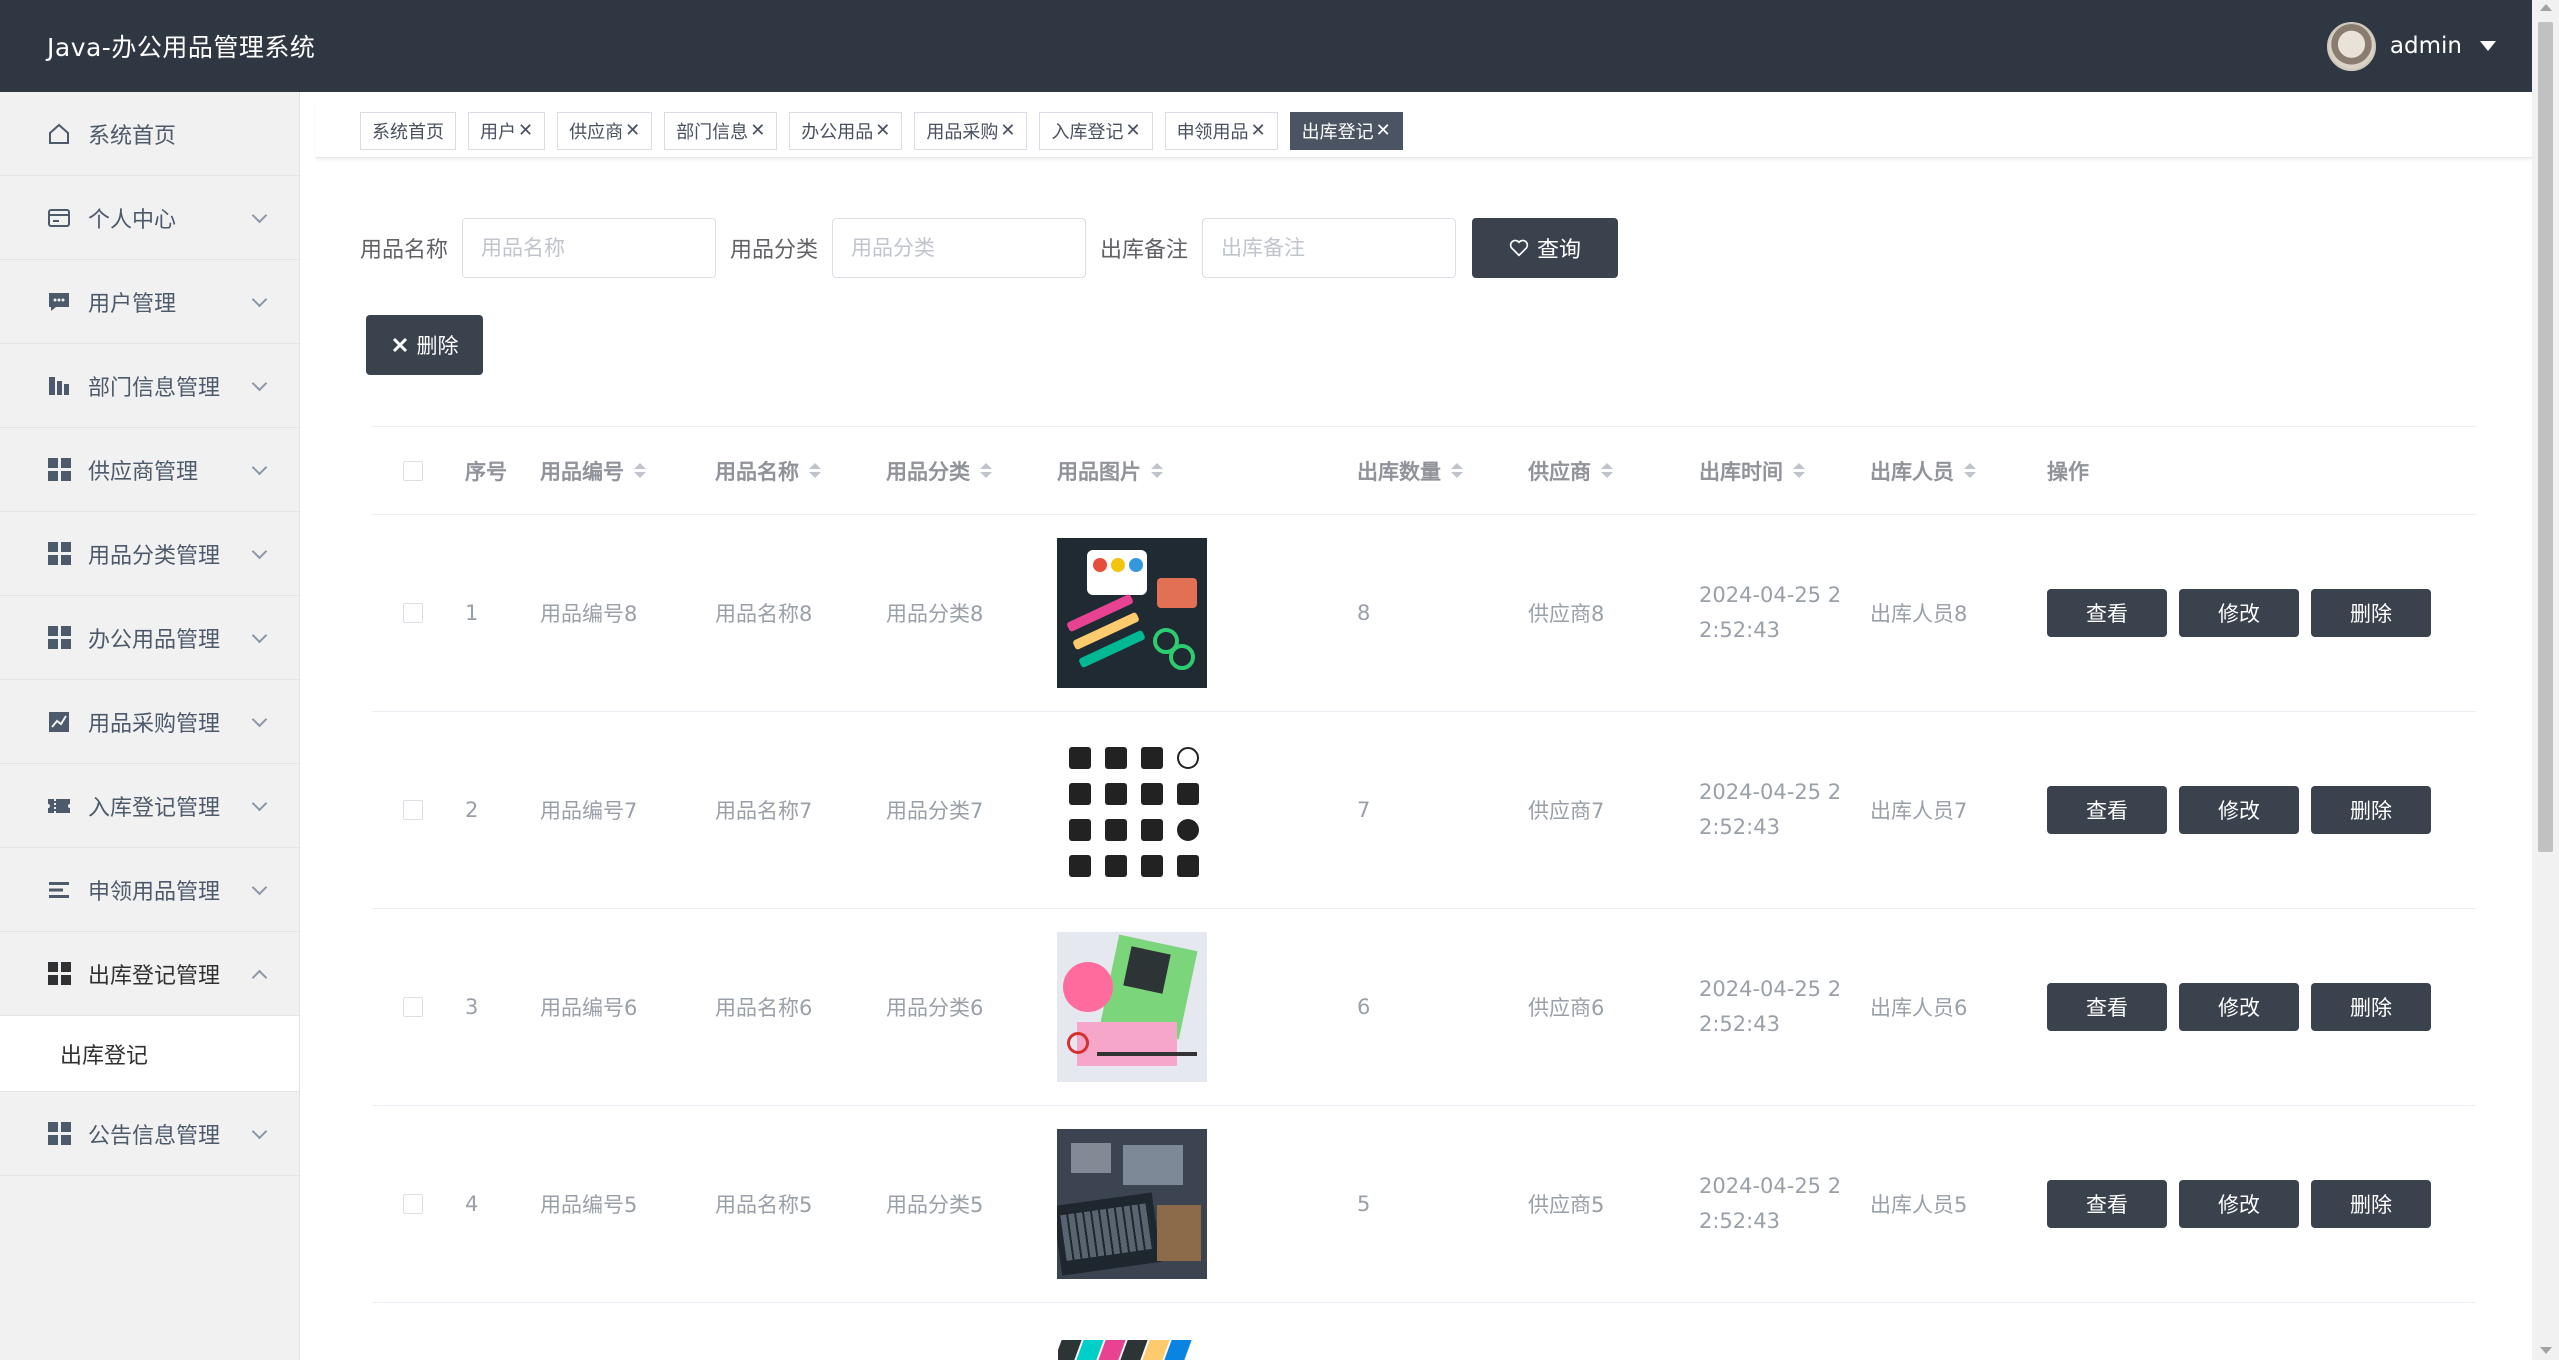 This screenshot has height=1360, width=2559. Describe the element at coordinates (1346, 130) in the screenshot. I see `tab-outbound: 出库登记 ✕` at that location.